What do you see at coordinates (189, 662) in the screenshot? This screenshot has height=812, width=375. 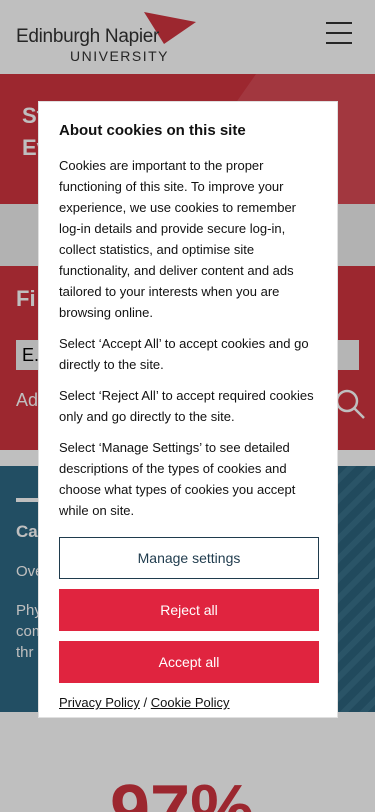 I see `accept-all-button: Accept all` at bounding box center [189, 662].